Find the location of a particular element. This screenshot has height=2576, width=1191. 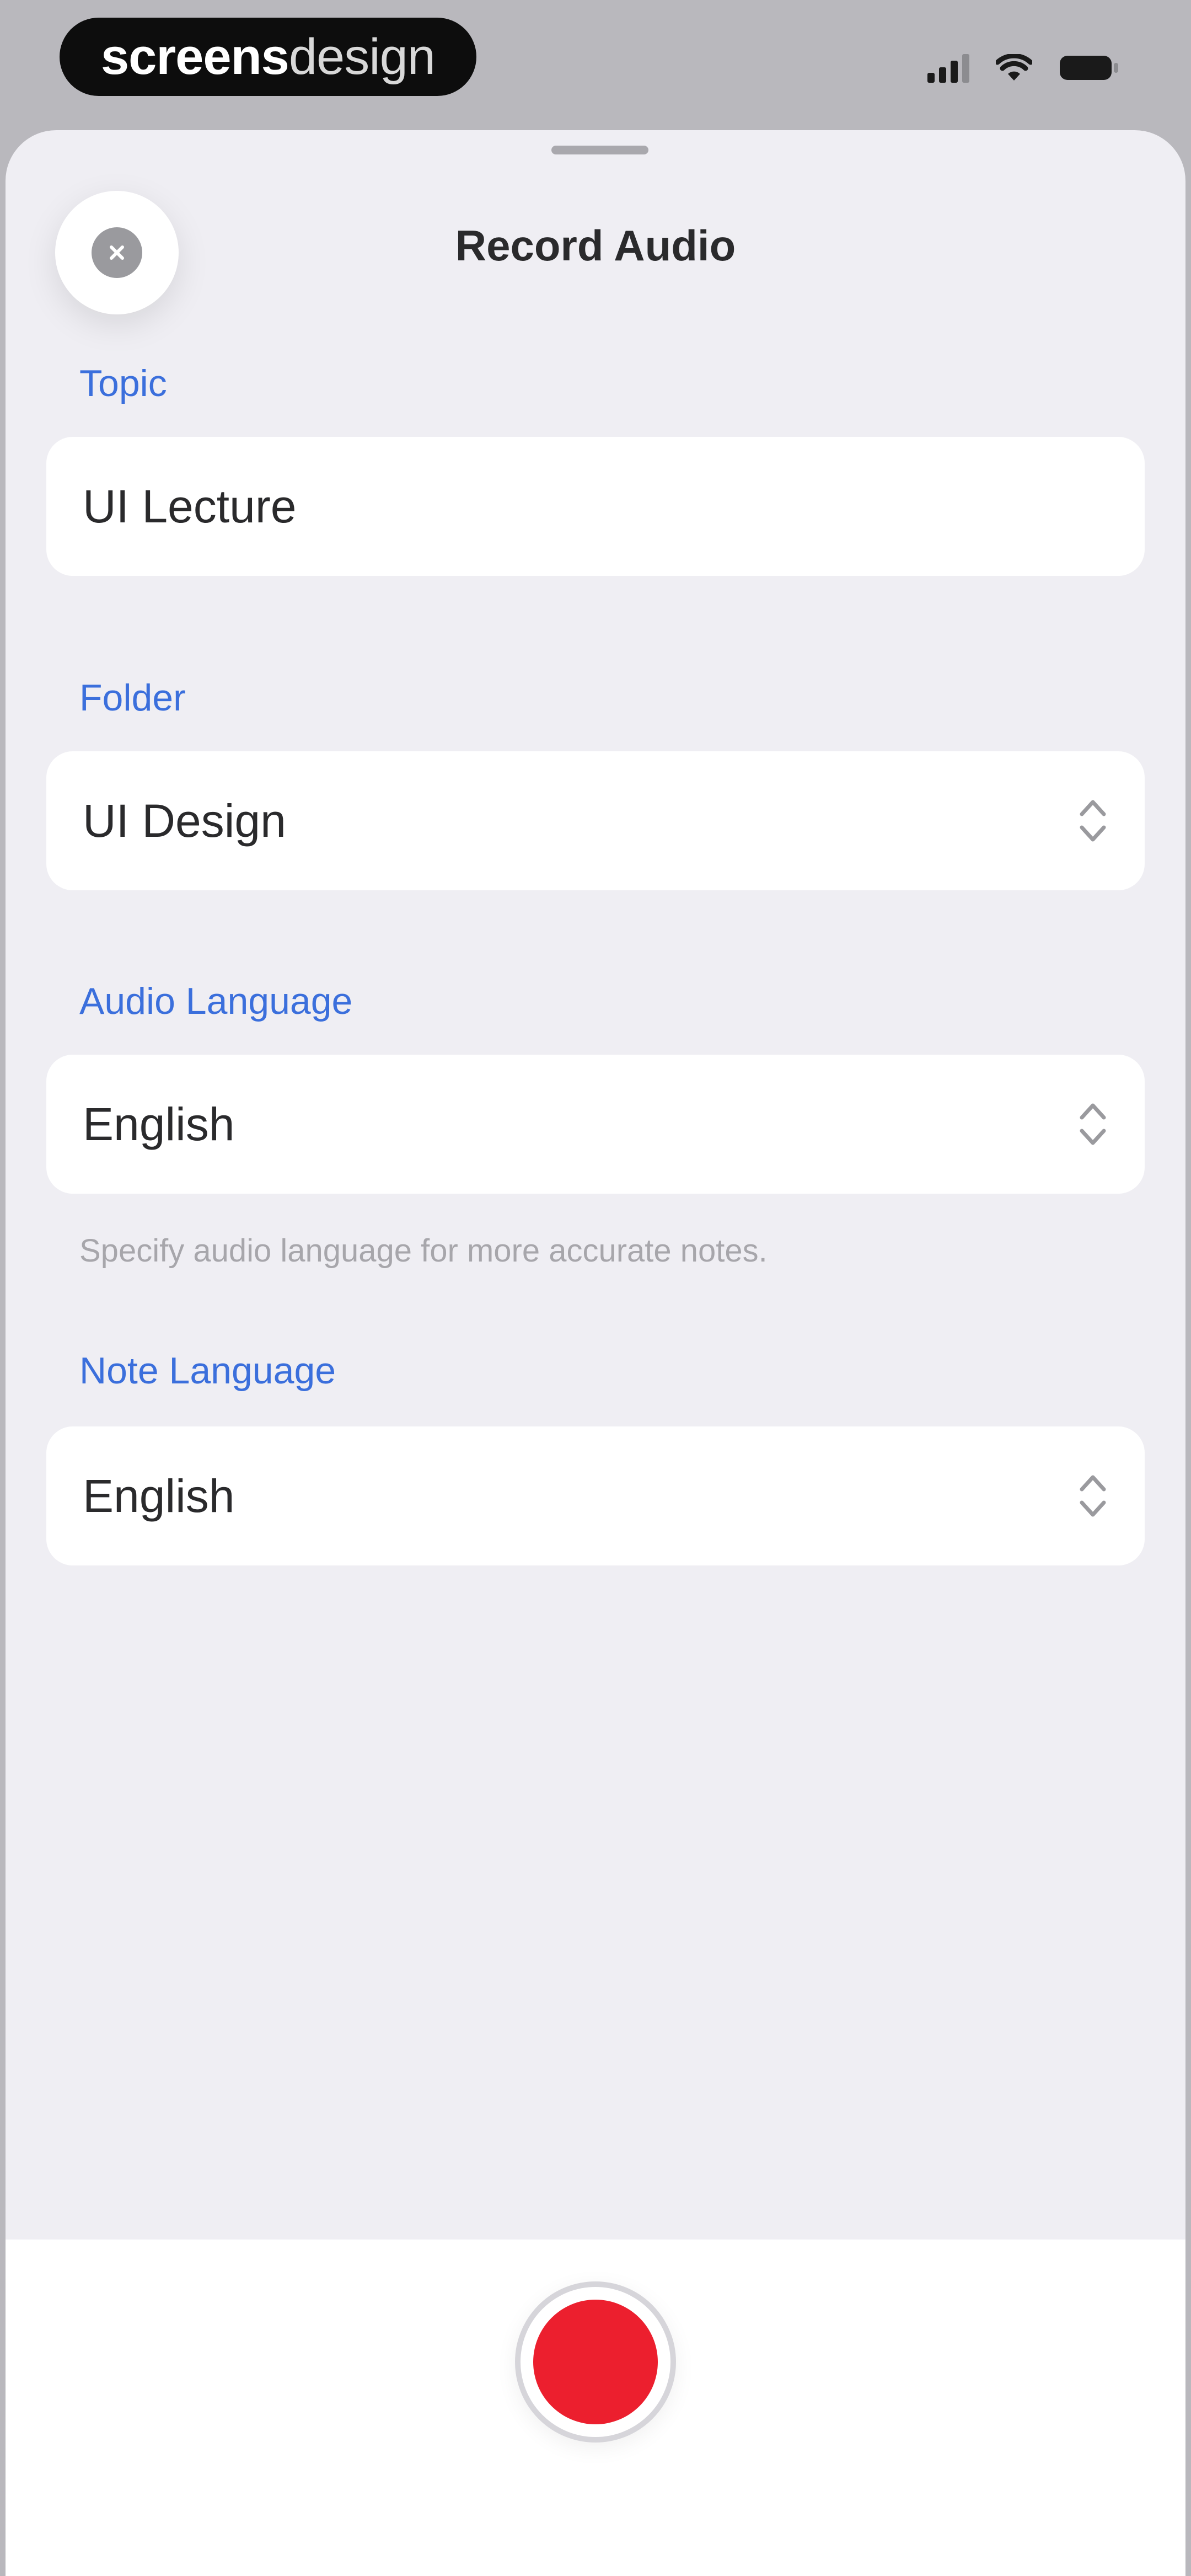

note-language-value: English is located at coordinates (159, 1495).